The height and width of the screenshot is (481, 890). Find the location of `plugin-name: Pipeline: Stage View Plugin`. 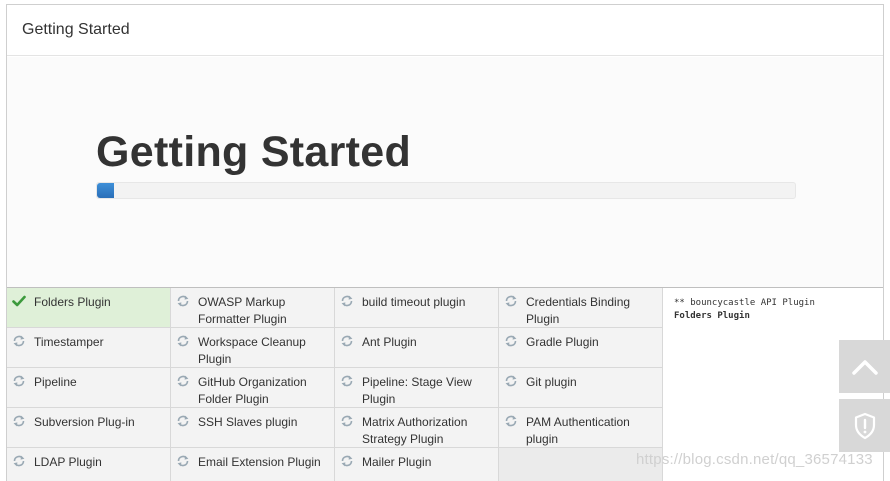

plugin-name: Pipeline: Stage View Plugin is located at coordinates (417, 390).